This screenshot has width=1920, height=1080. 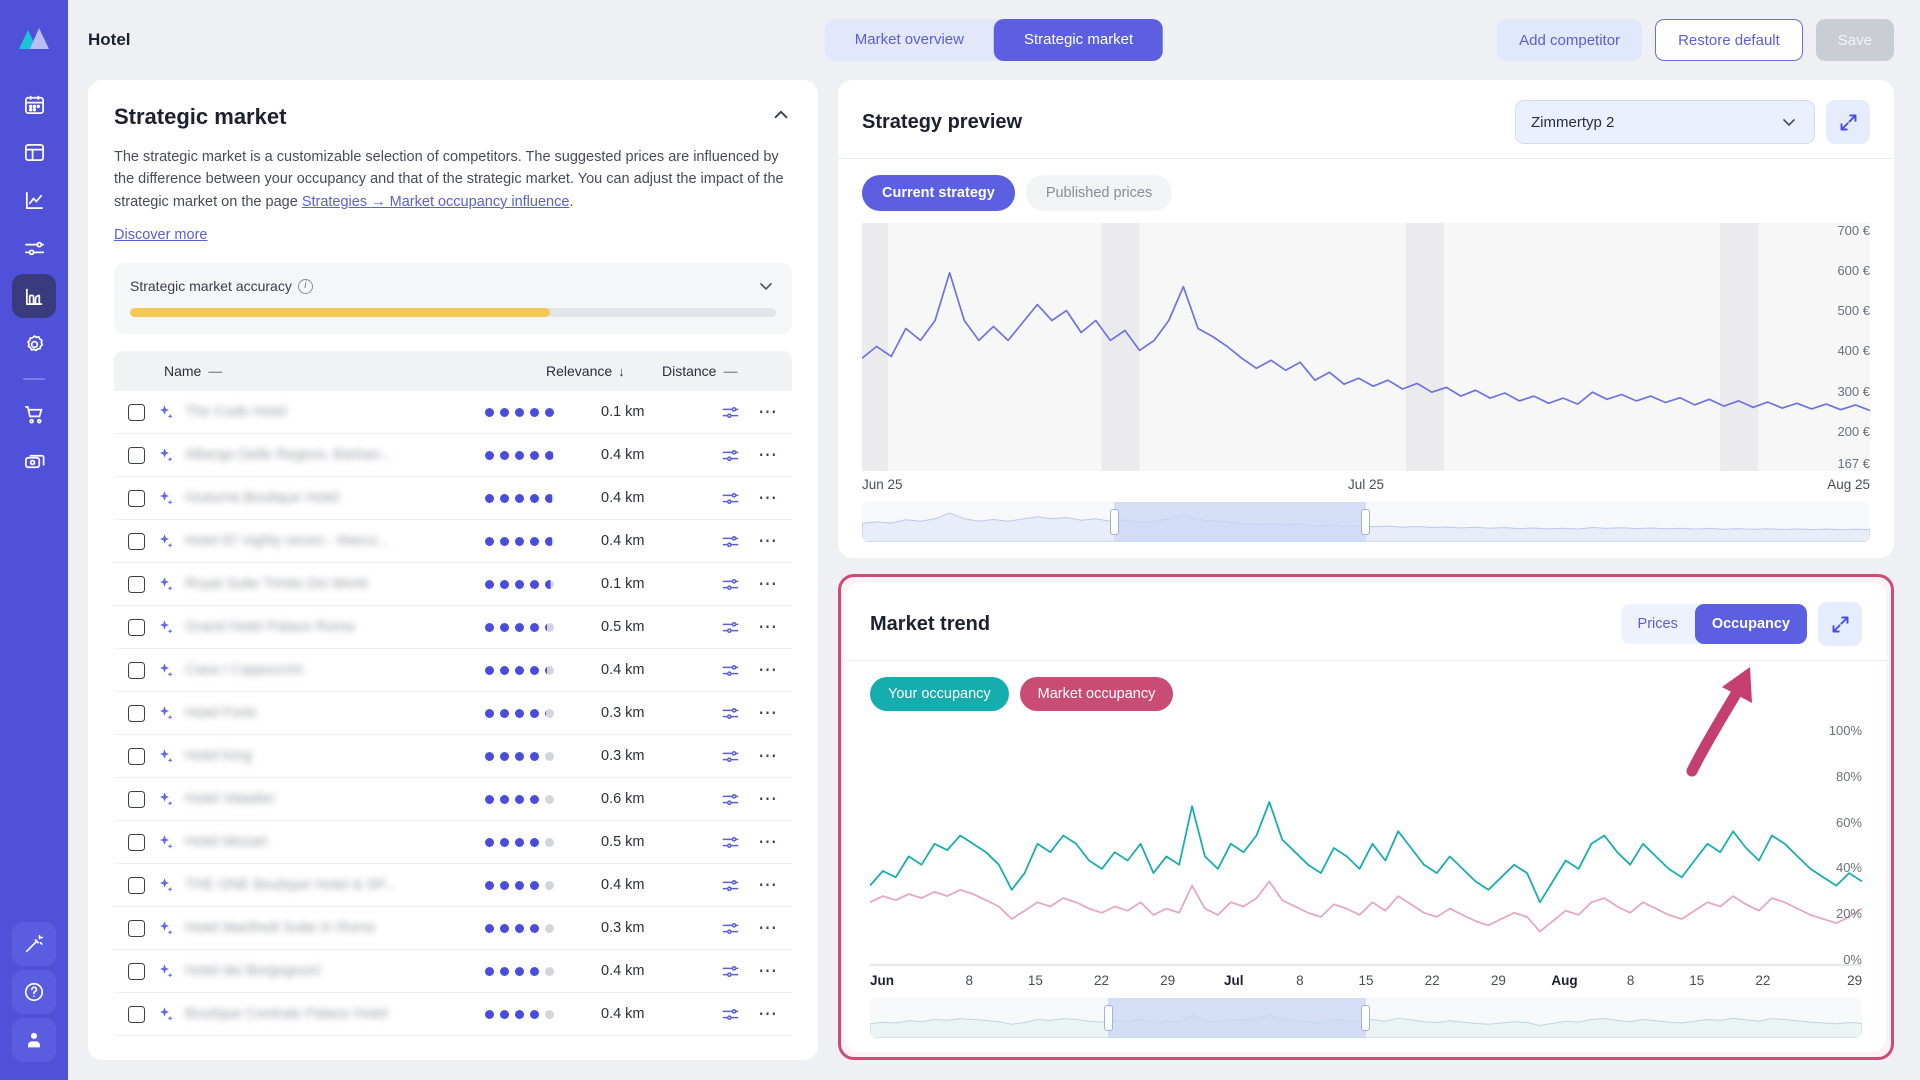 What do you see at coordinates (34, 152) in the screenshot?
I see `sidebar-item-dashboard` at bounding box center [34, 152].